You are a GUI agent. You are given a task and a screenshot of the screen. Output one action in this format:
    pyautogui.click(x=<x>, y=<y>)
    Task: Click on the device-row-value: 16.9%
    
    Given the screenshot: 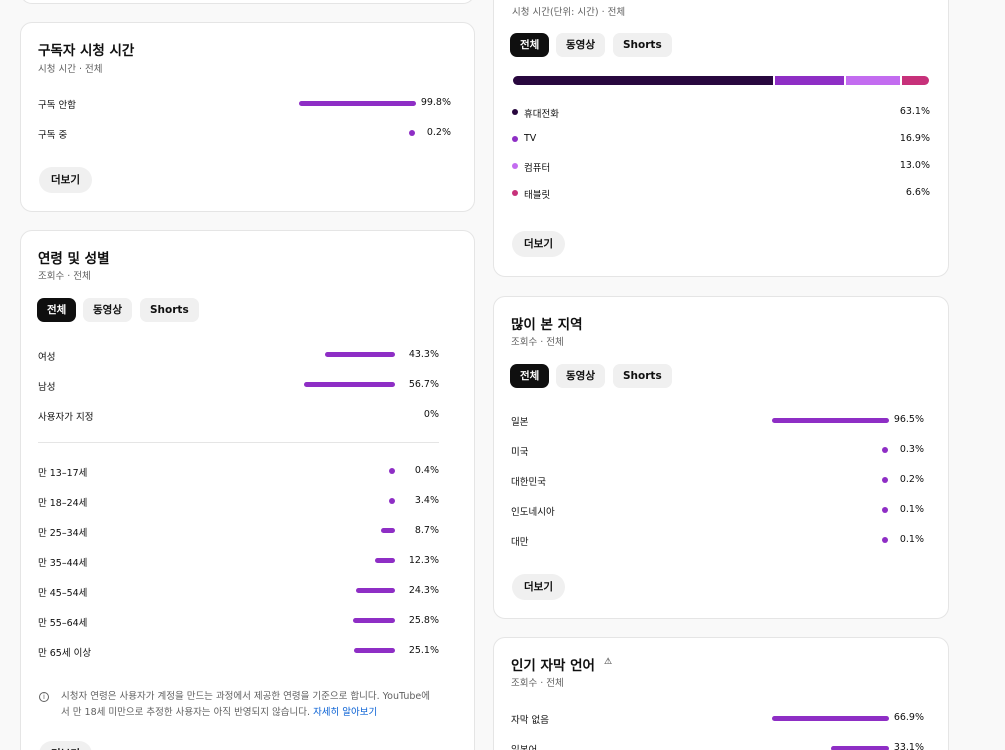 What is the action you would take?
    pyautogui.click(x=914, y=138)
    